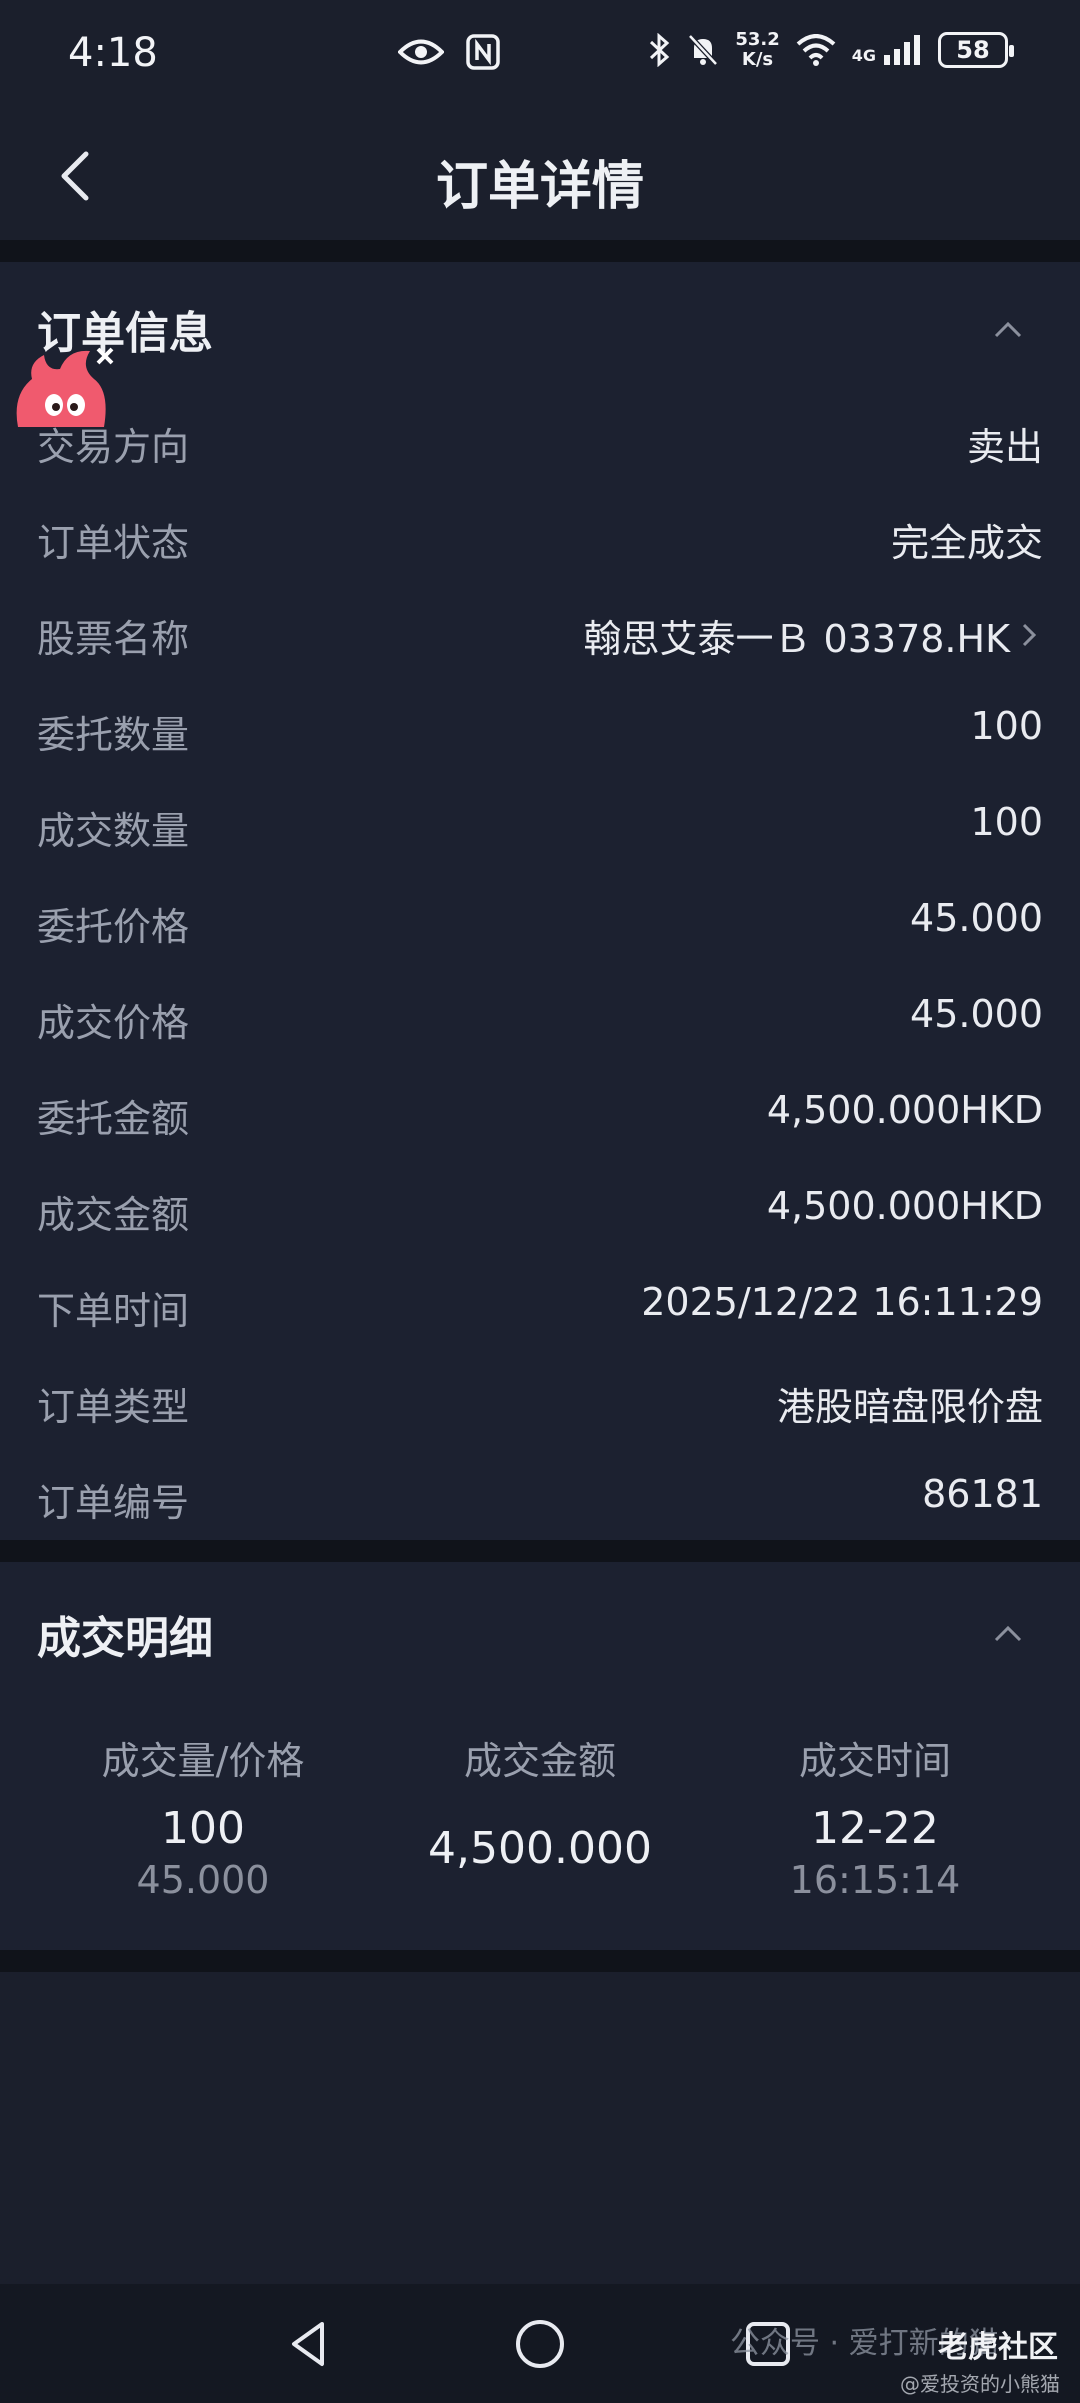  Describe the element at coordinates (980, 2384) in the screenshot. I see `watermark-handle: @爱投资的小熊猫` at that location.